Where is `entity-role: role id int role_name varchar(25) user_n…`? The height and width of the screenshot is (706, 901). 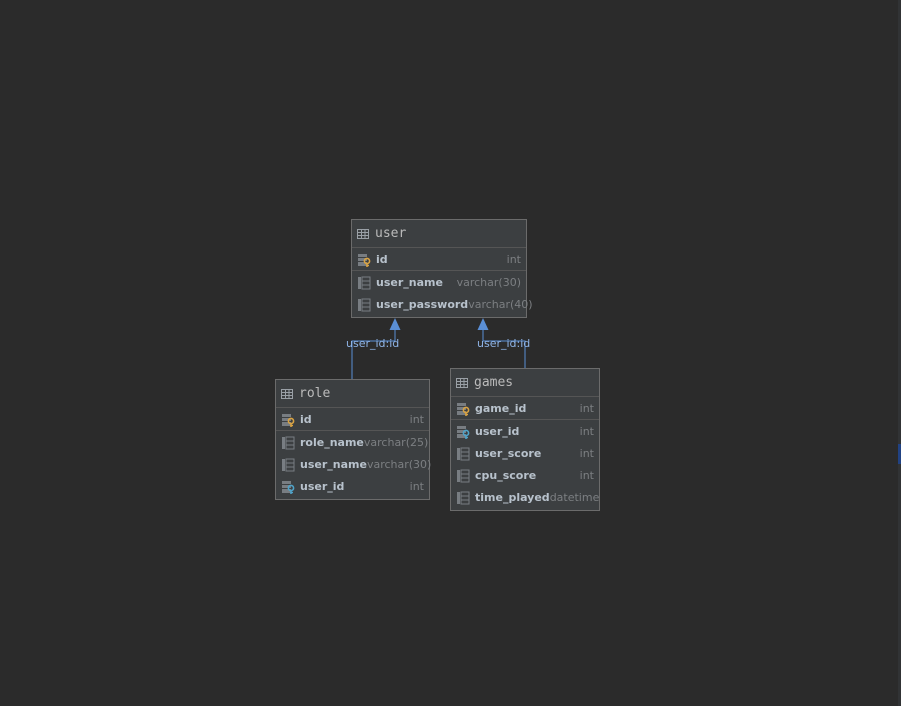
entity-role: role id int role_name varchar(25) user_n… is located at coordinates (353, 439).